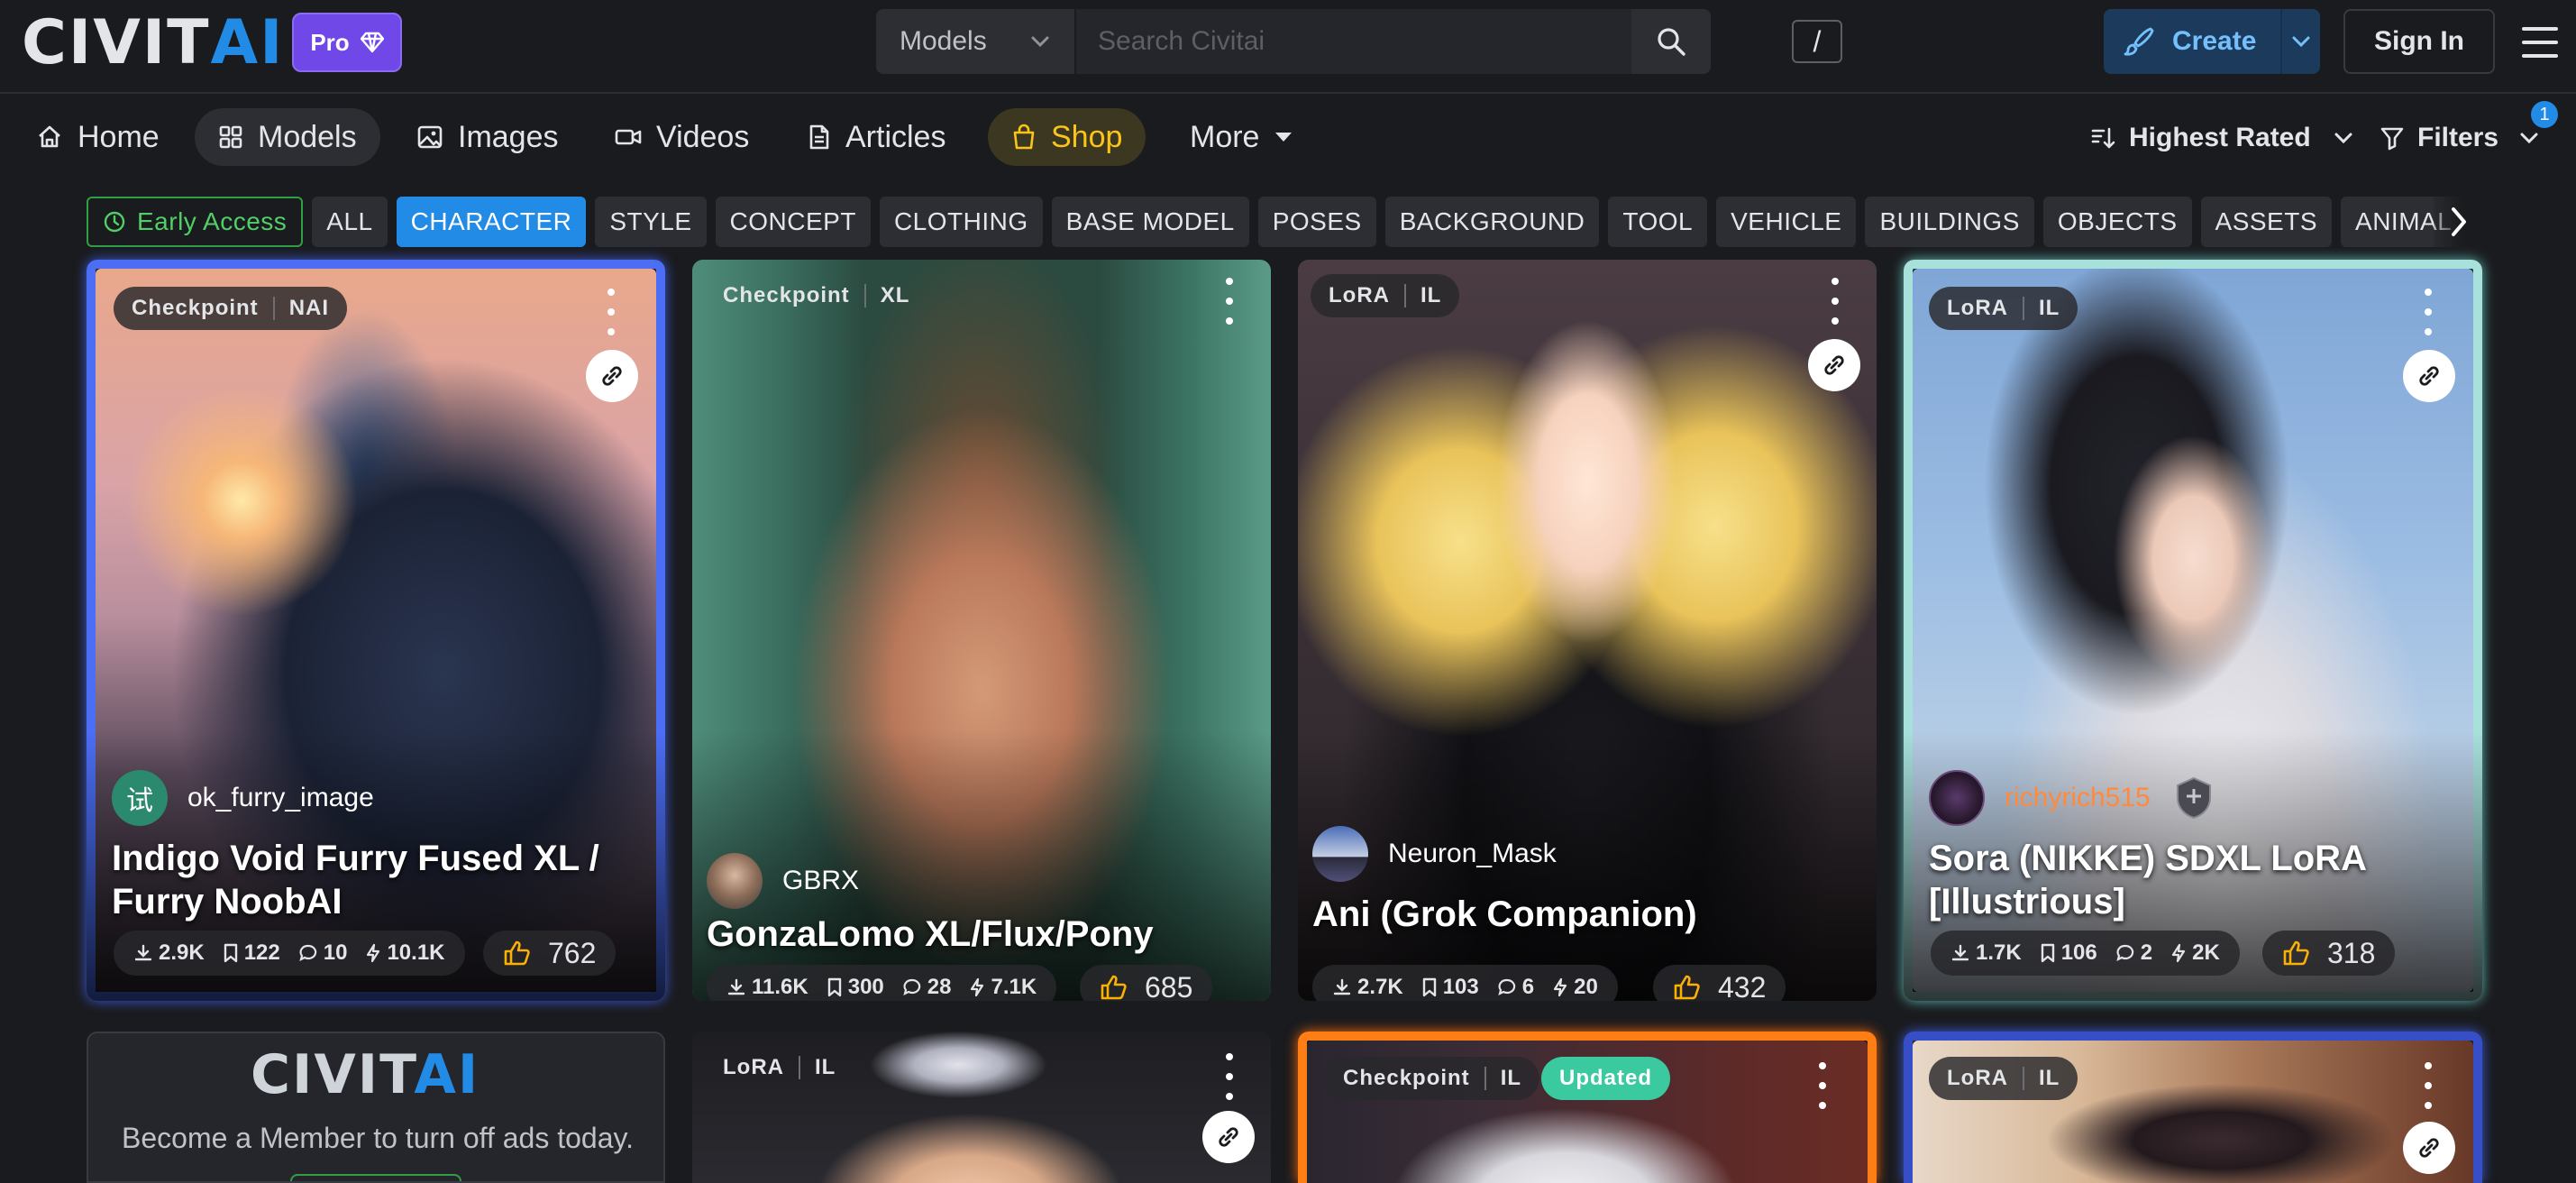 This screenshot has width=2576, height=1183. I want to click on category-chip-poses: POSES, so click(1316, 222).